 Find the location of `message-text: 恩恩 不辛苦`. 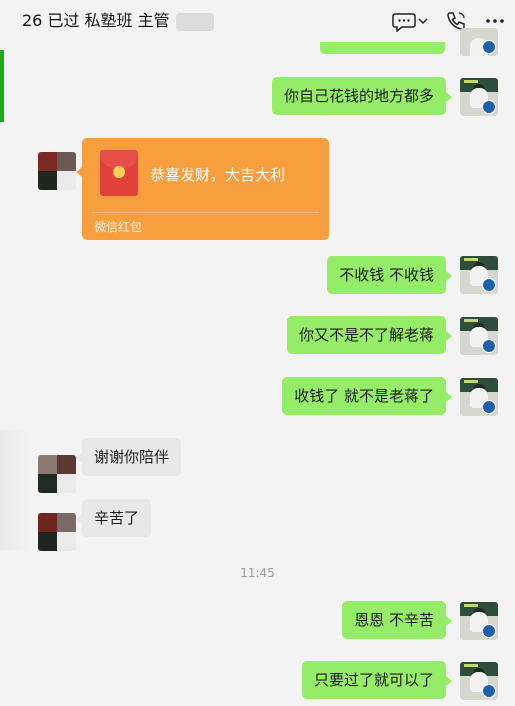

message-text: 恩恩 不辛苦 is located at coordinates (394, 620).